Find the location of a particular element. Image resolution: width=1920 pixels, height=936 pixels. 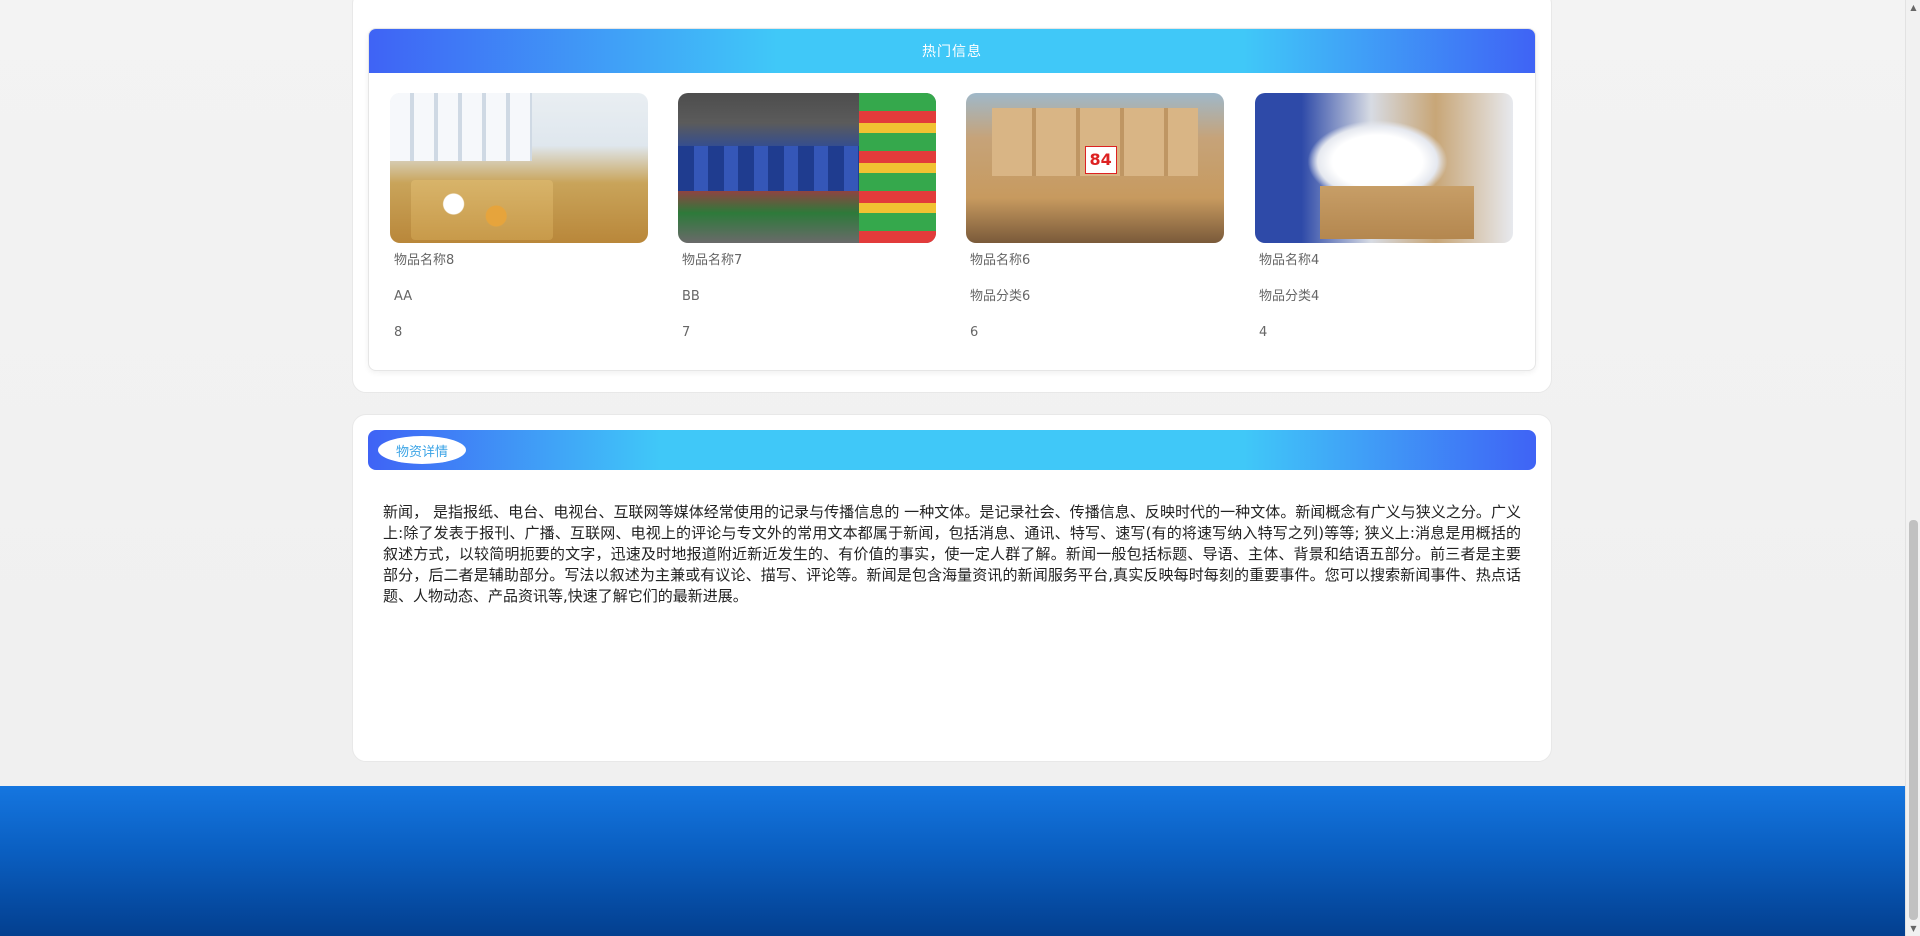

item-name: 物品名称6 is located at coordinates (1000, 260).